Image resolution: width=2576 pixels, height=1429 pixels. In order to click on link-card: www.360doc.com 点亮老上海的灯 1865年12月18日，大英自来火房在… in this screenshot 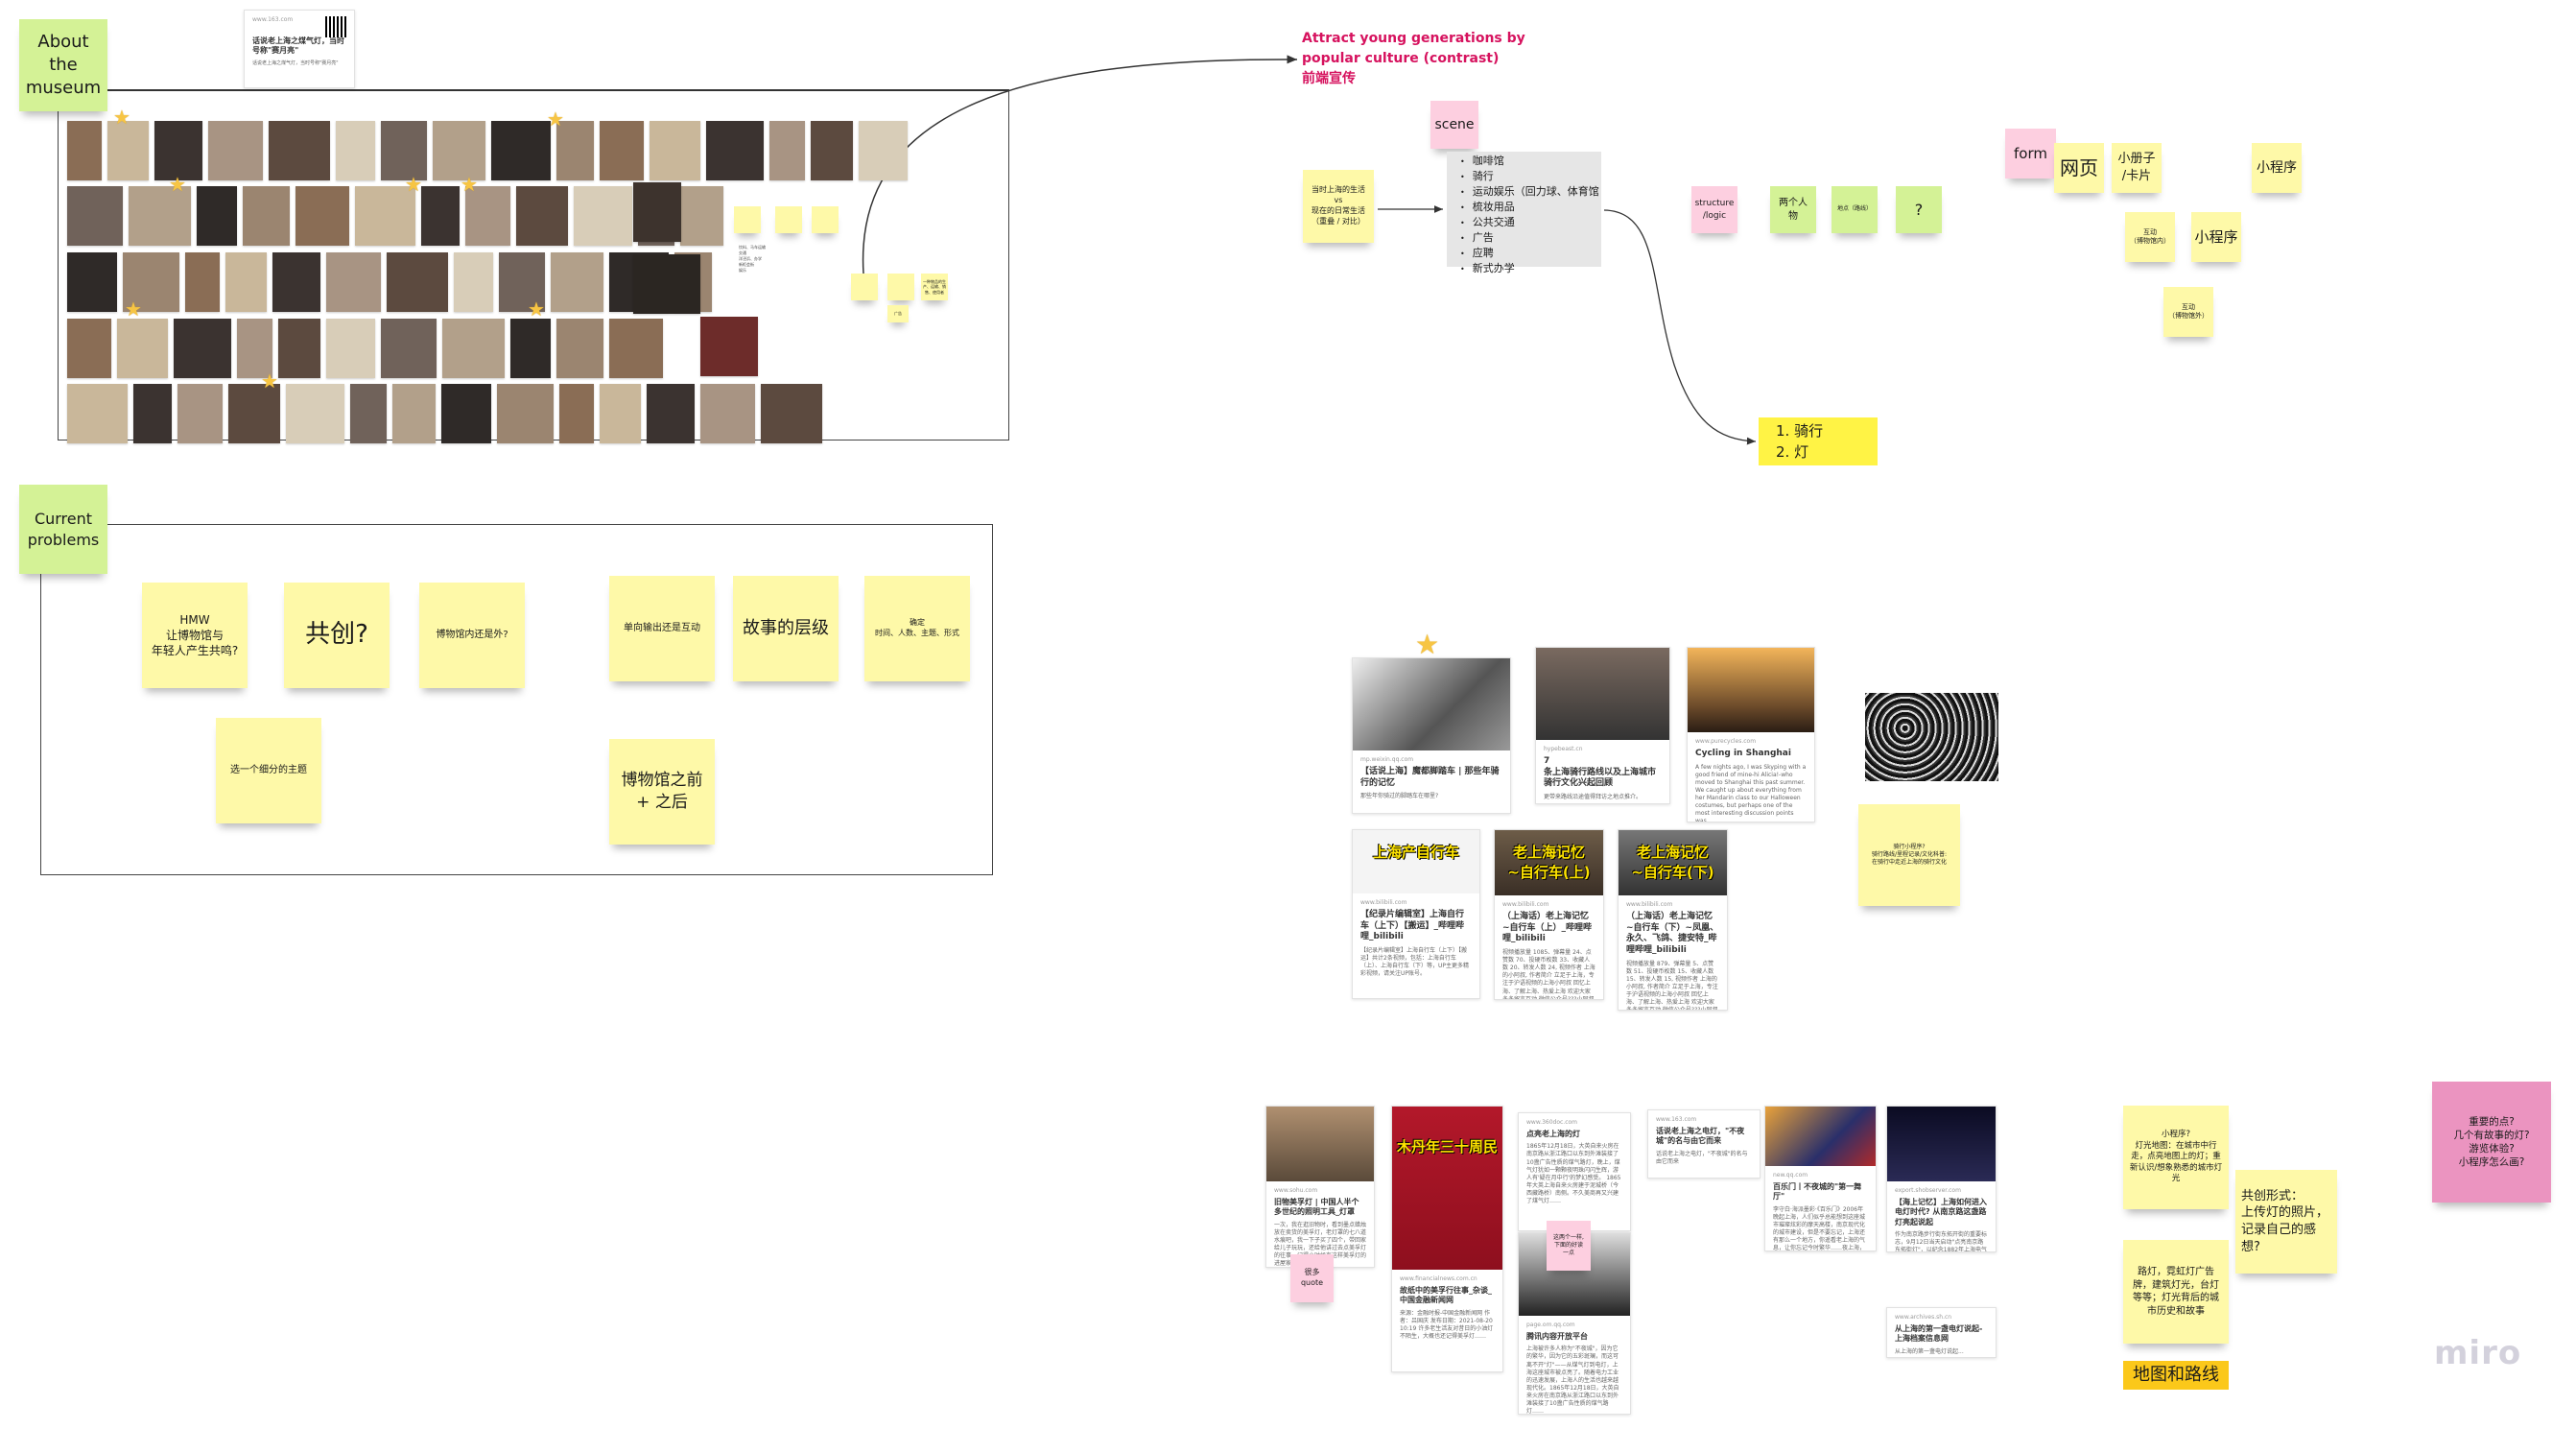, I will do `click(1575, 1171)`.